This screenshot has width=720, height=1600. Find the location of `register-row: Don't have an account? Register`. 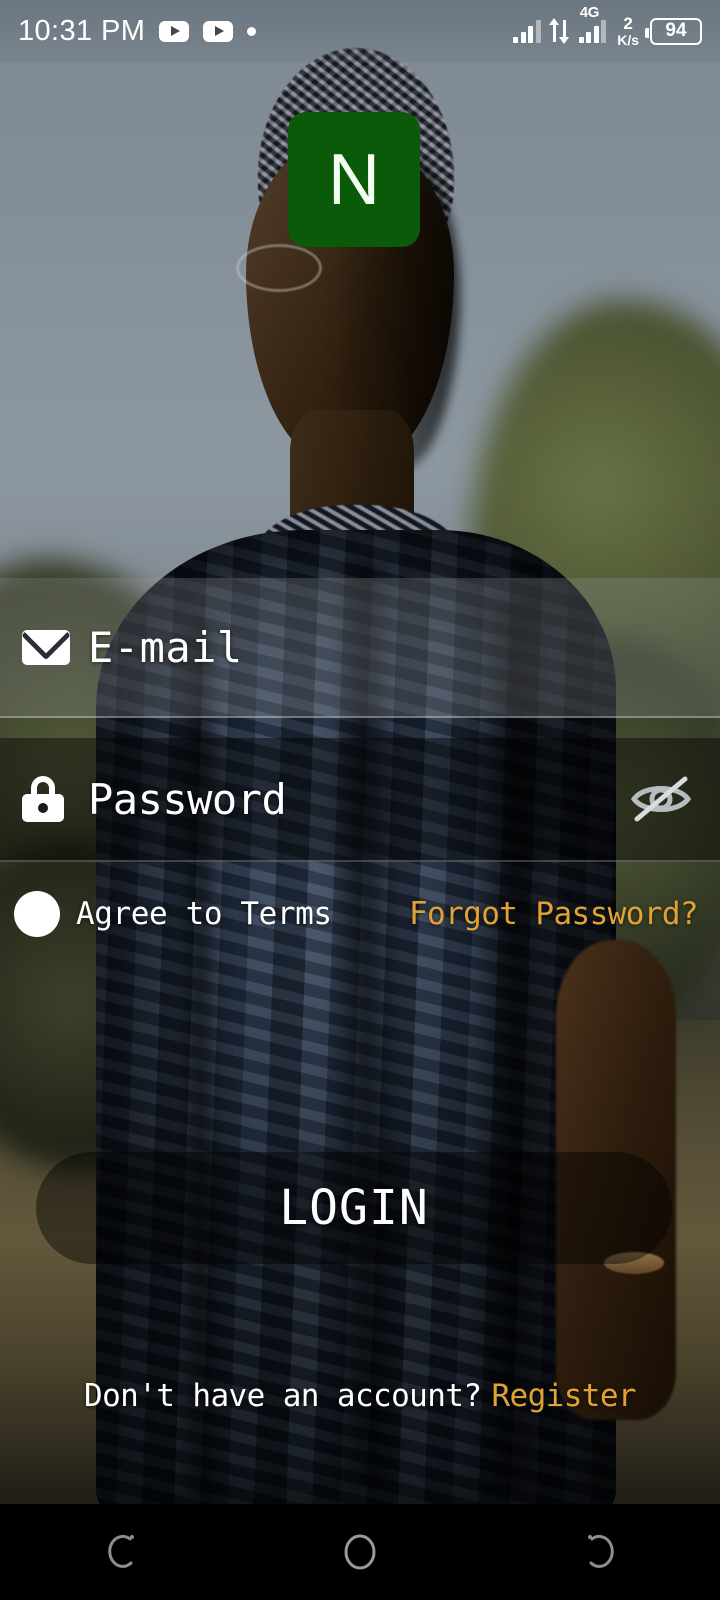

register-row: Don't have an account? Register is located at coordinates (360, 1396).